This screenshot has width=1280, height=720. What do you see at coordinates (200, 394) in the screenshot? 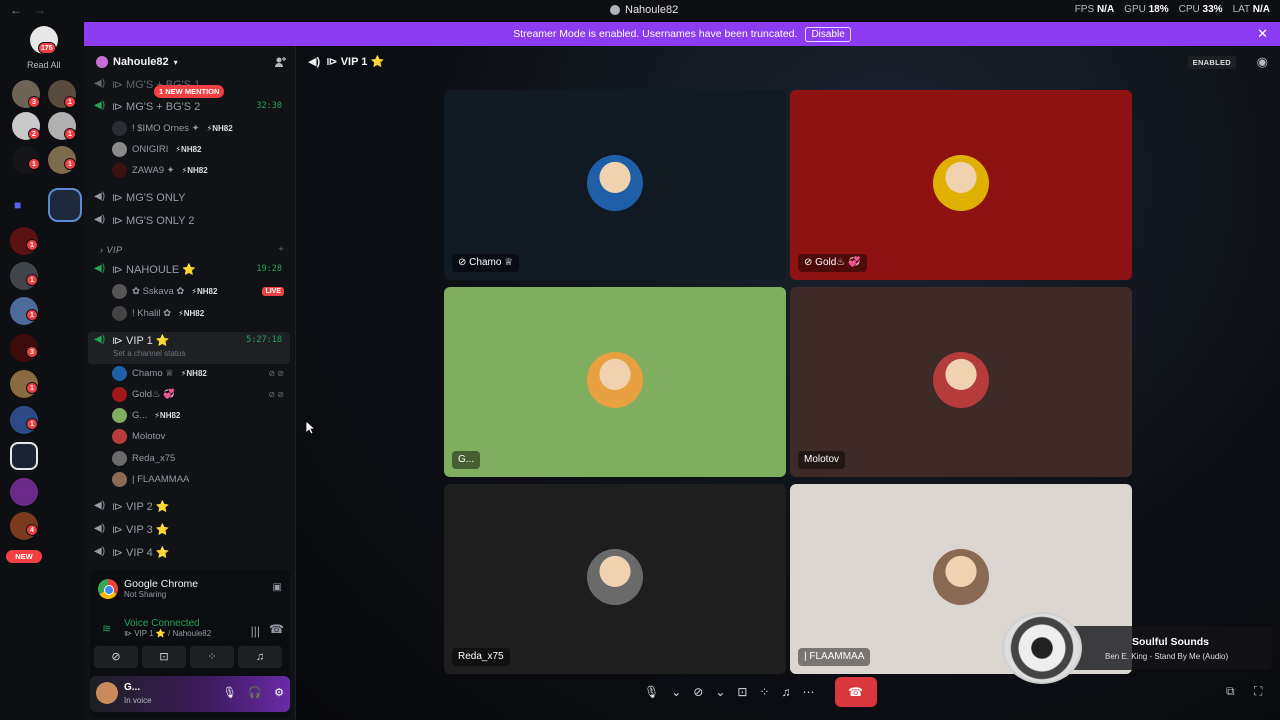
I see `voice-user: Gold♨ 💞 ⊘ ⊘` at bounding box center [200, 394].